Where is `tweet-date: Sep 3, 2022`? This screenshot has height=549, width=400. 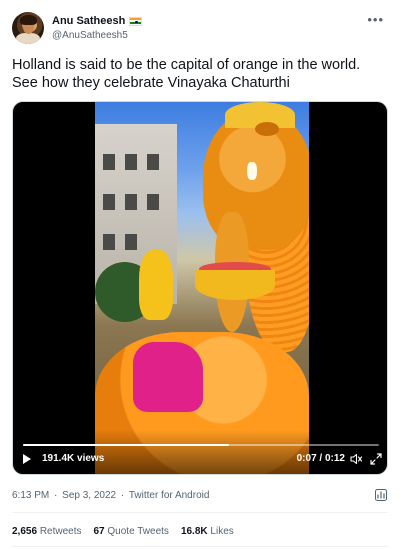 tweet-date: Sep 3, 2022 is located at coordinates (89, 495).